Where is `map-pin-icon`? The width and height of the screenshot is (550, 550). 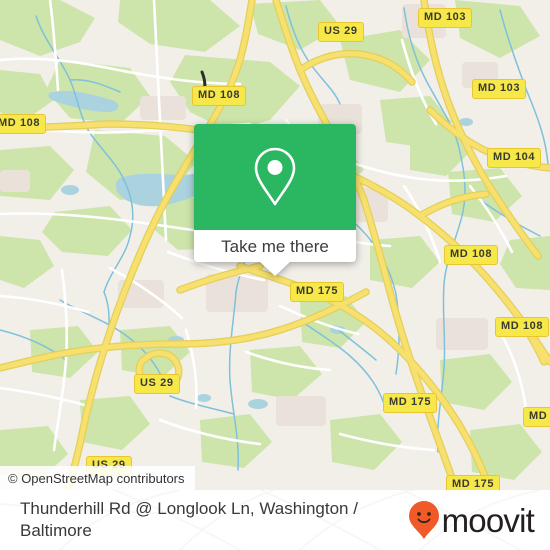
map-pin-icon is located at coordinates (275, 176).